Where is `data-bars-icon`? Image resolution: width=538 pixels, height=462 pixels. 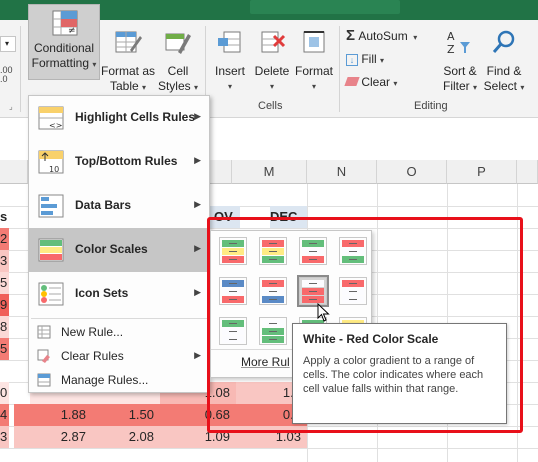
data-bars-icon is located at coordinates (51, 206).